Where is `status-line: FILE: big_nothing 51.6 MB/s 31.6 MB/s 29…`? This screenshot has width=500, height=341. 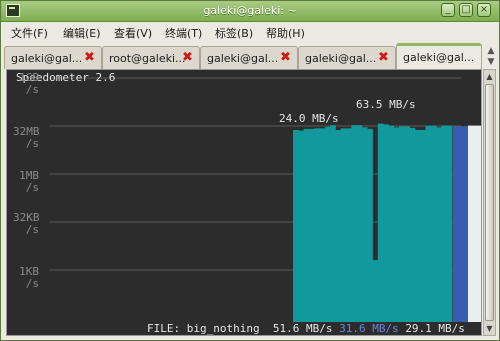
status-line: FILE: big_nothing 51.6 MB/s 31.6 MB/s 29… is located at coordinates (306, 328).